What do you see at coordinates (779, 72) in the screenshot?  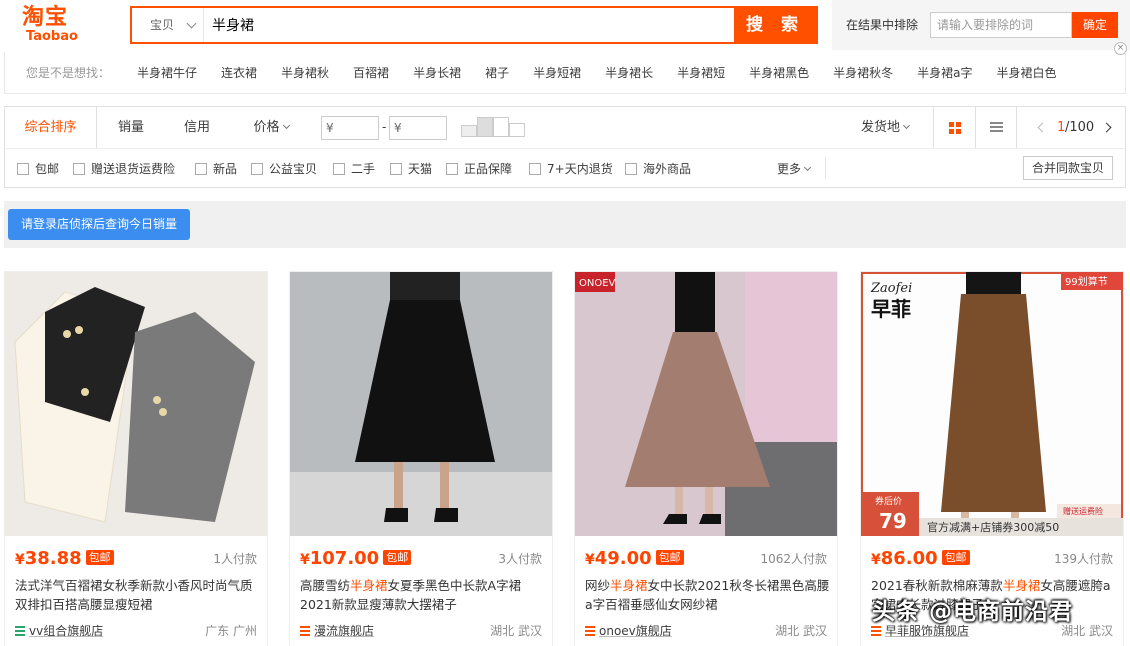 I see `suggestion-item: 半身裙黑色` at bounding box center [779, 72].